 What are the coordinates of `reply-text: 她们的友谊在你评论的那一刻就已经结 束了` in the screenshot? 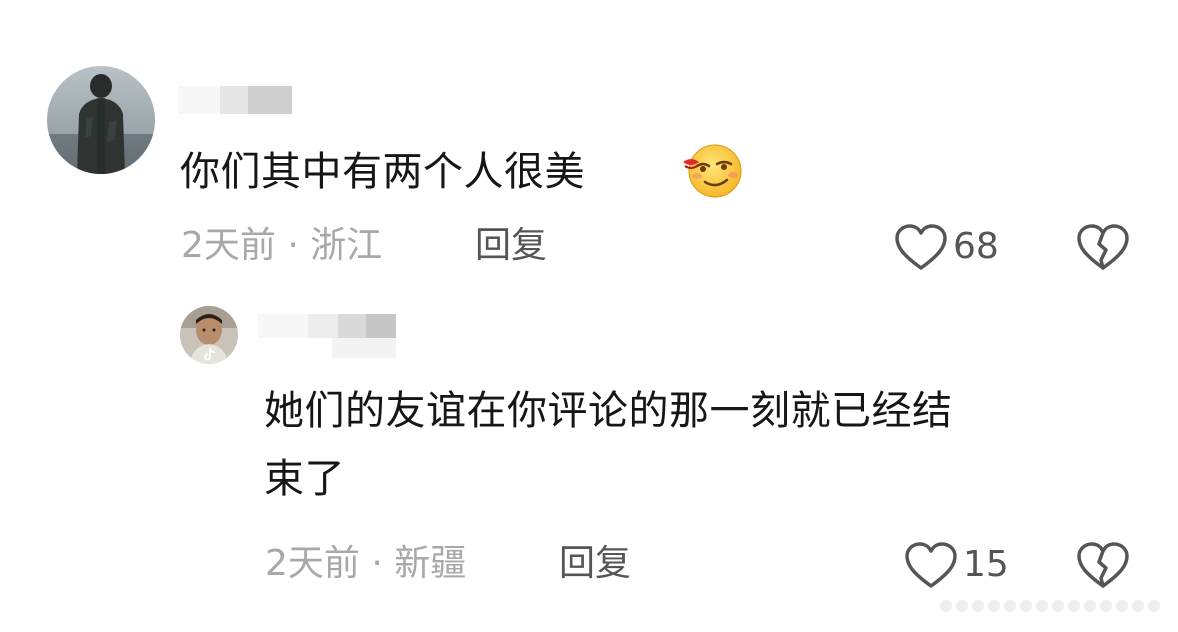 It's located at (704, 445).